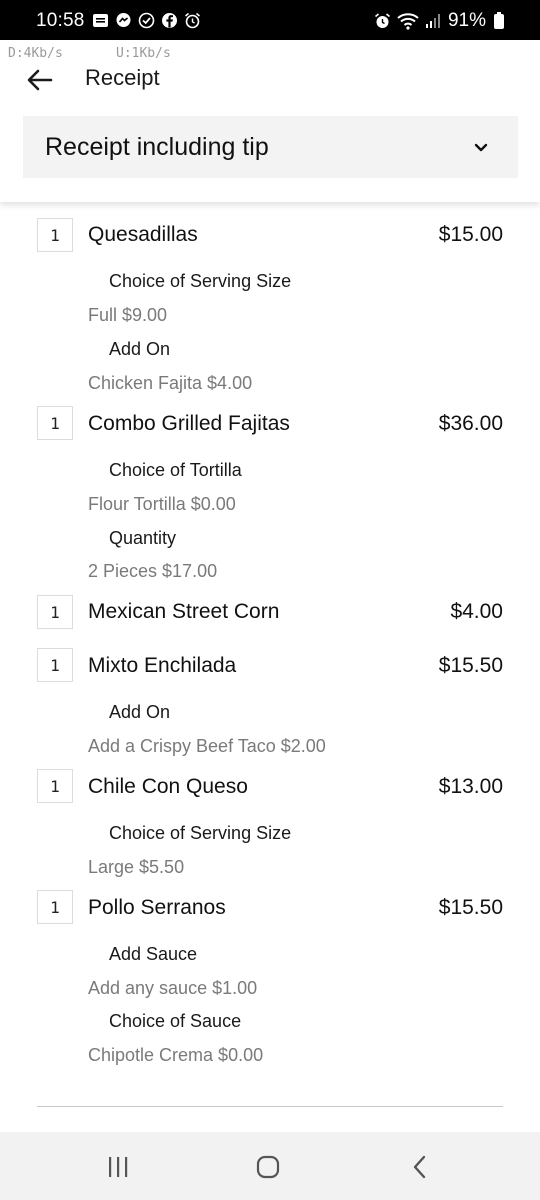 This screenshot has height=1200, width=540. I want to click on option-value: Chicken Fajita $4.00, so click(170, 383).